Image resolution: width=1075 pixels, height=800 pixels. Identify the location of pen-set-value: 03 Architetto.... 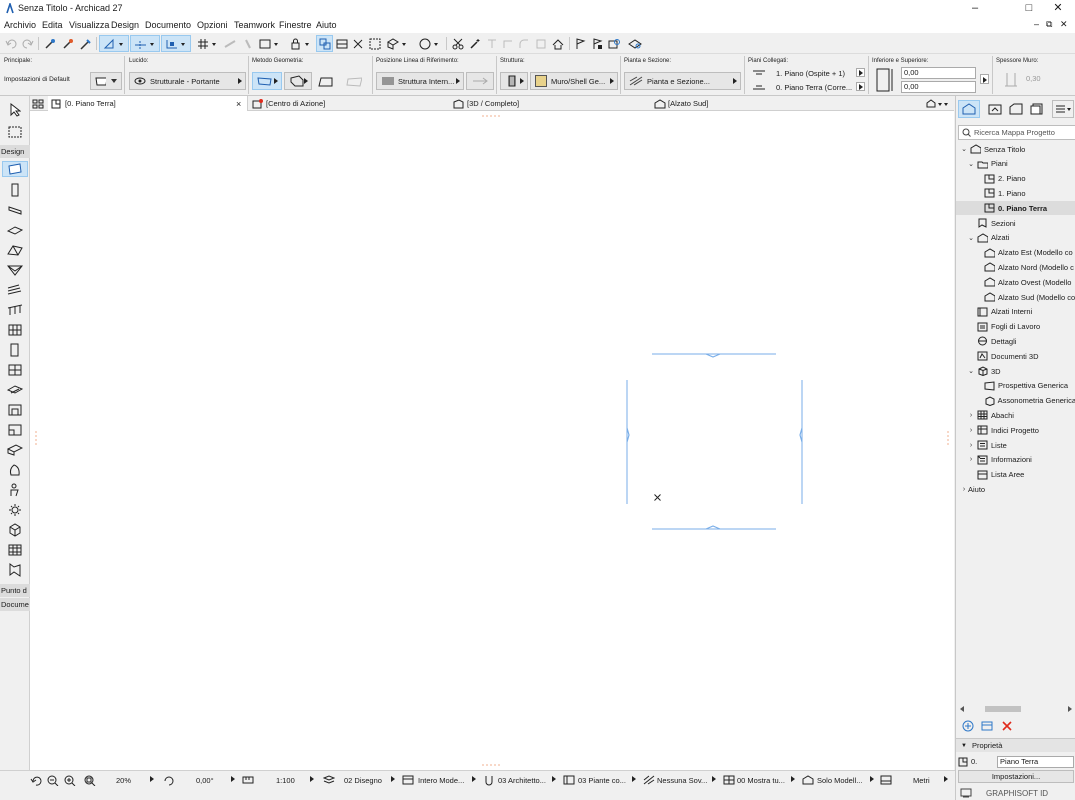
(522, 780).